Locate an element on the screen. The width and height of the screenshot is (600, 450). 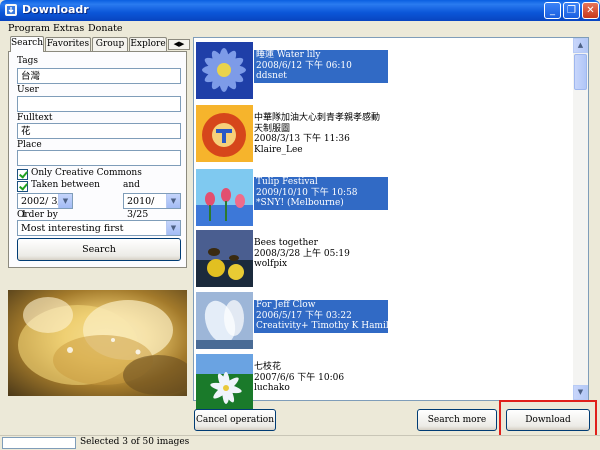
search-button: Search is located at coordinates (99, 249).